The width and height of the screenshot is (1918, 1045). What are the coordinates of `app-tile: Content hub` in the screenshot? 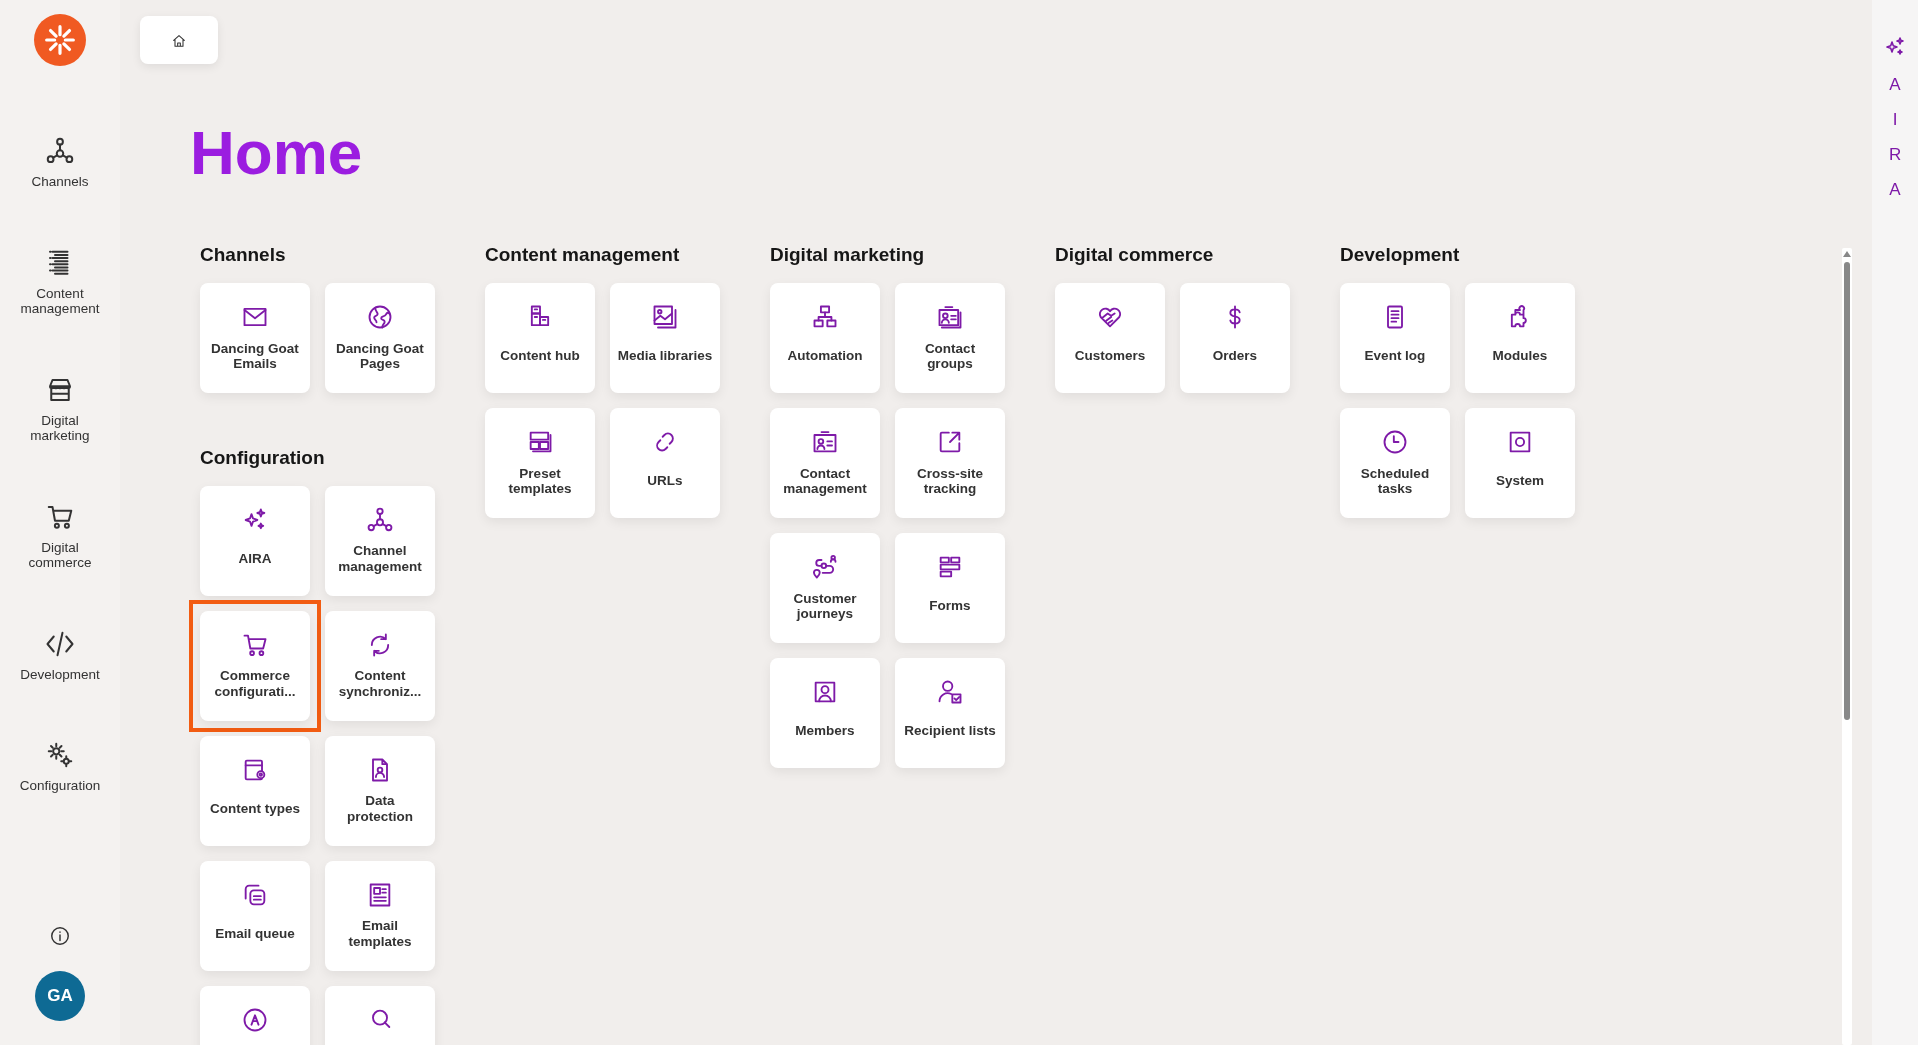 It's located at (540, 338).